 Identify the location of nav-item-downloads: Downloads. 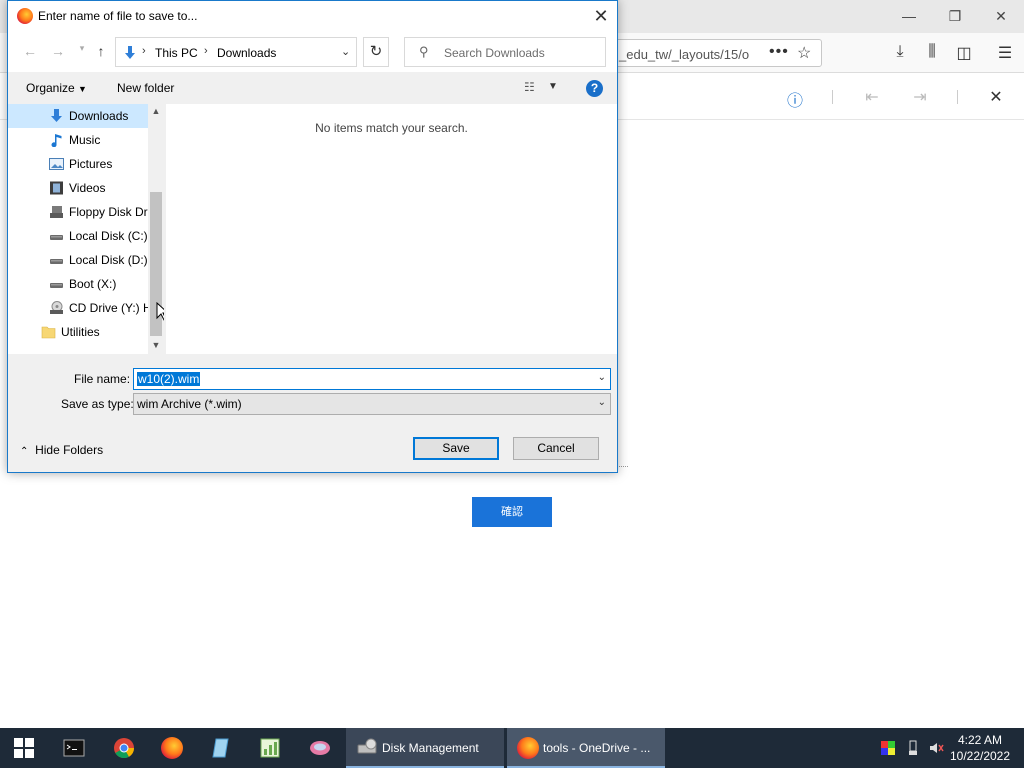
(78, 116).